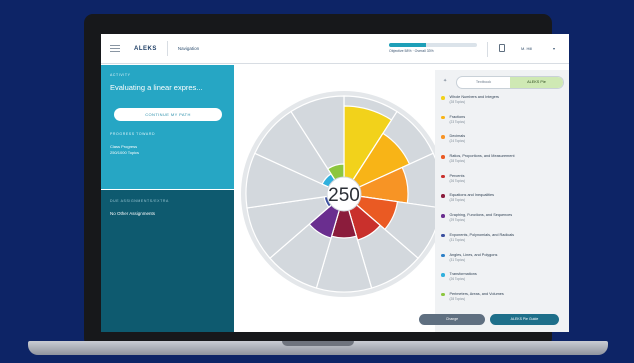  What do you see at coordinates (145, 49) in the screenshot?
I see `brand-logo: ALEKS` at bounding box center [145, 49].